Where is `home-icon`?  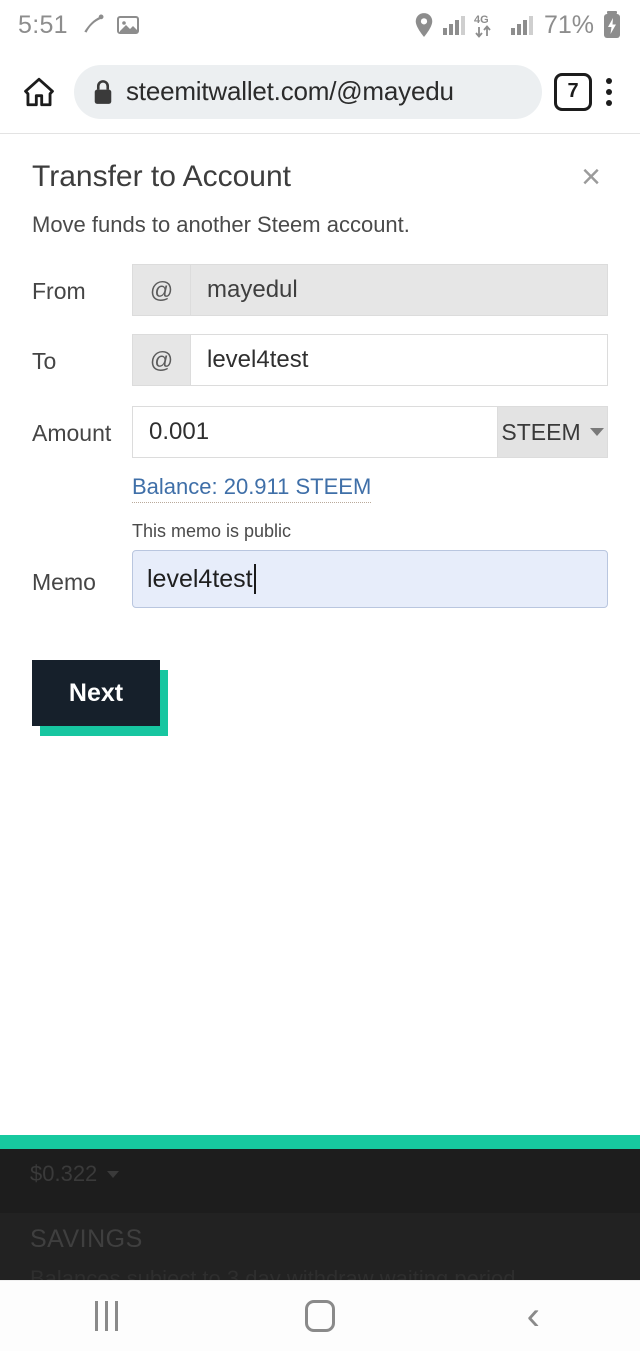
home-icon is located at coordinates (39, 92).